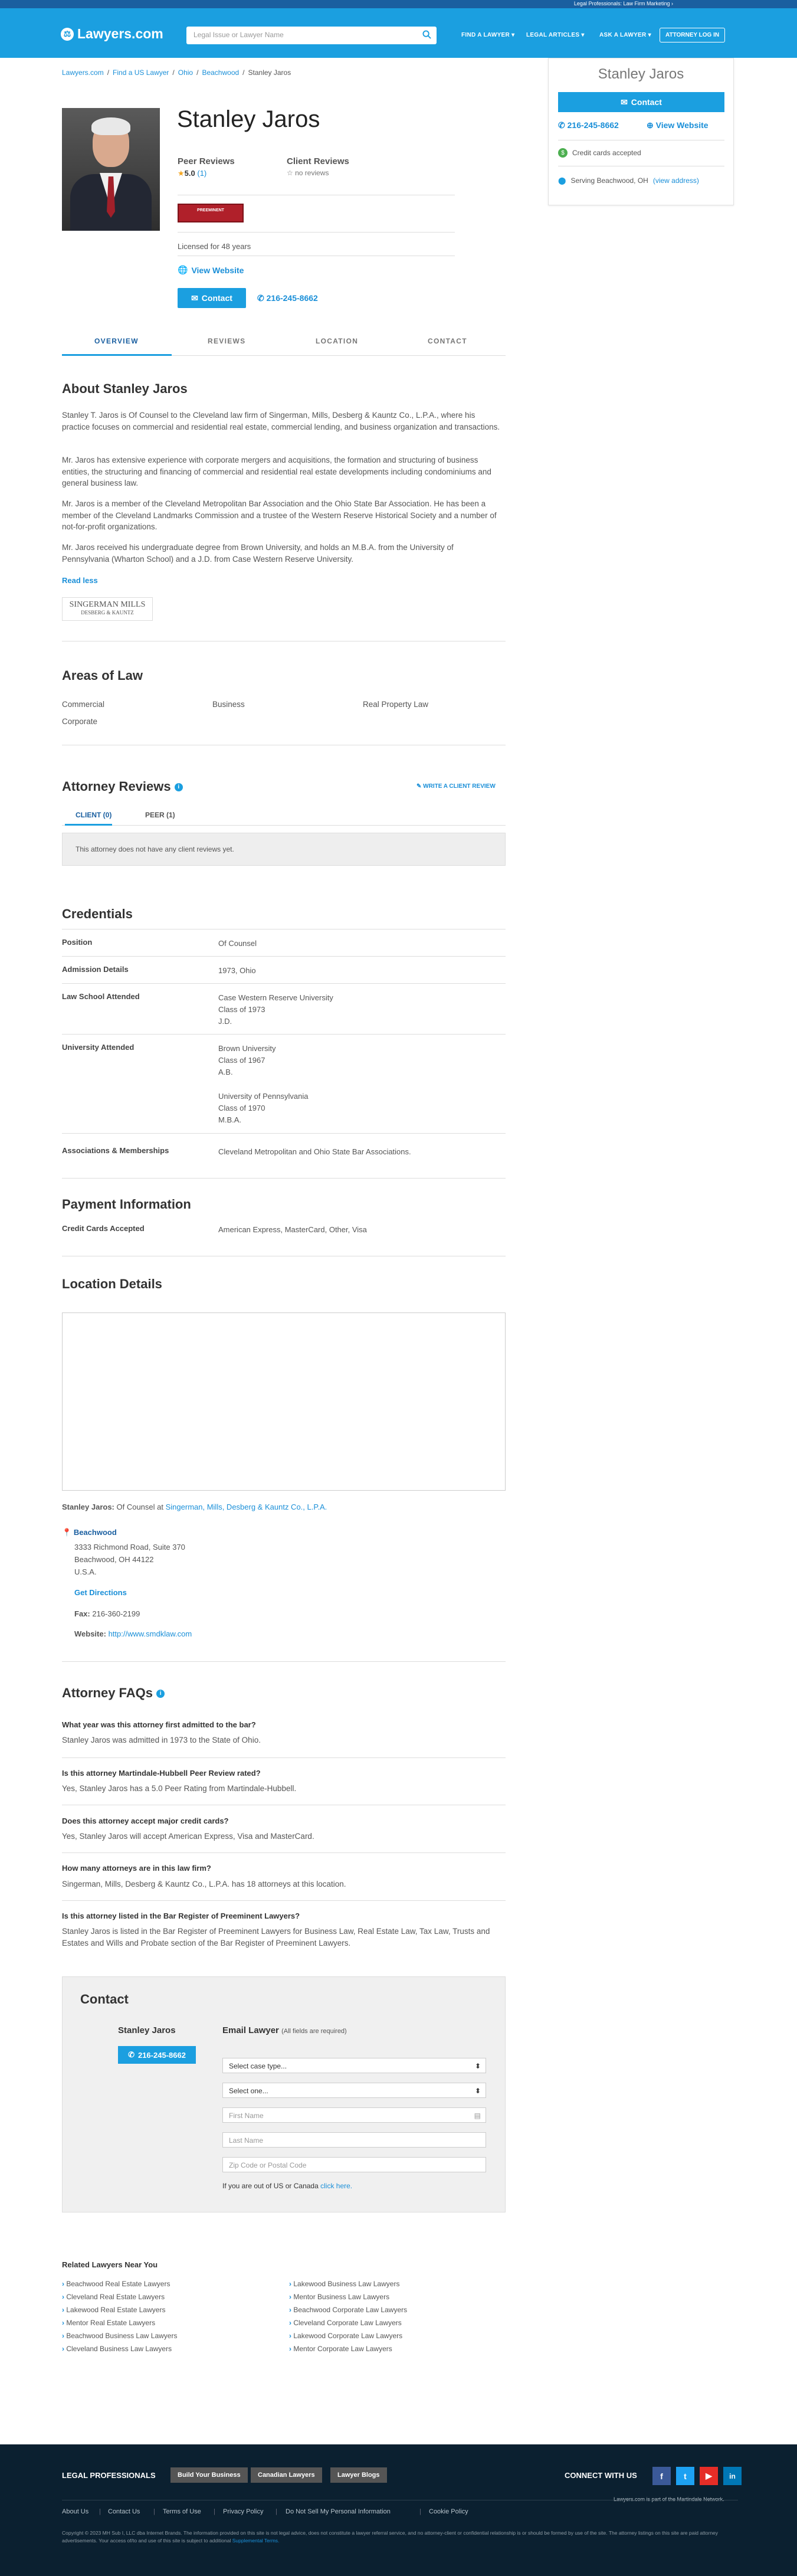 This screenshot has height=2576, width=797. What do you see at coordinates (228, 705) in the screenshot?
I see `area-item: Business` at bounding box center [228, 705].